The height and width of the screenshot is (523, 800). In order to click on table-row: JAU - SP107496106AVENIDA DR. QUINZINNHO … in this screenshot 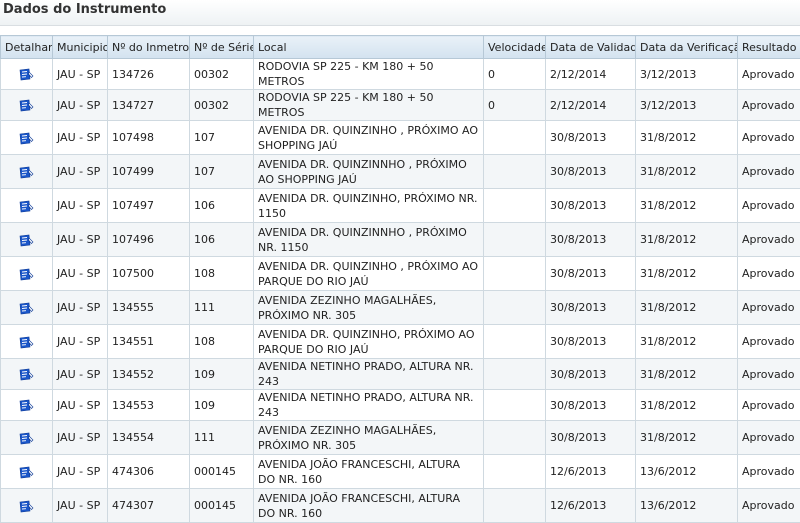, I will do `click(400, 240)`.